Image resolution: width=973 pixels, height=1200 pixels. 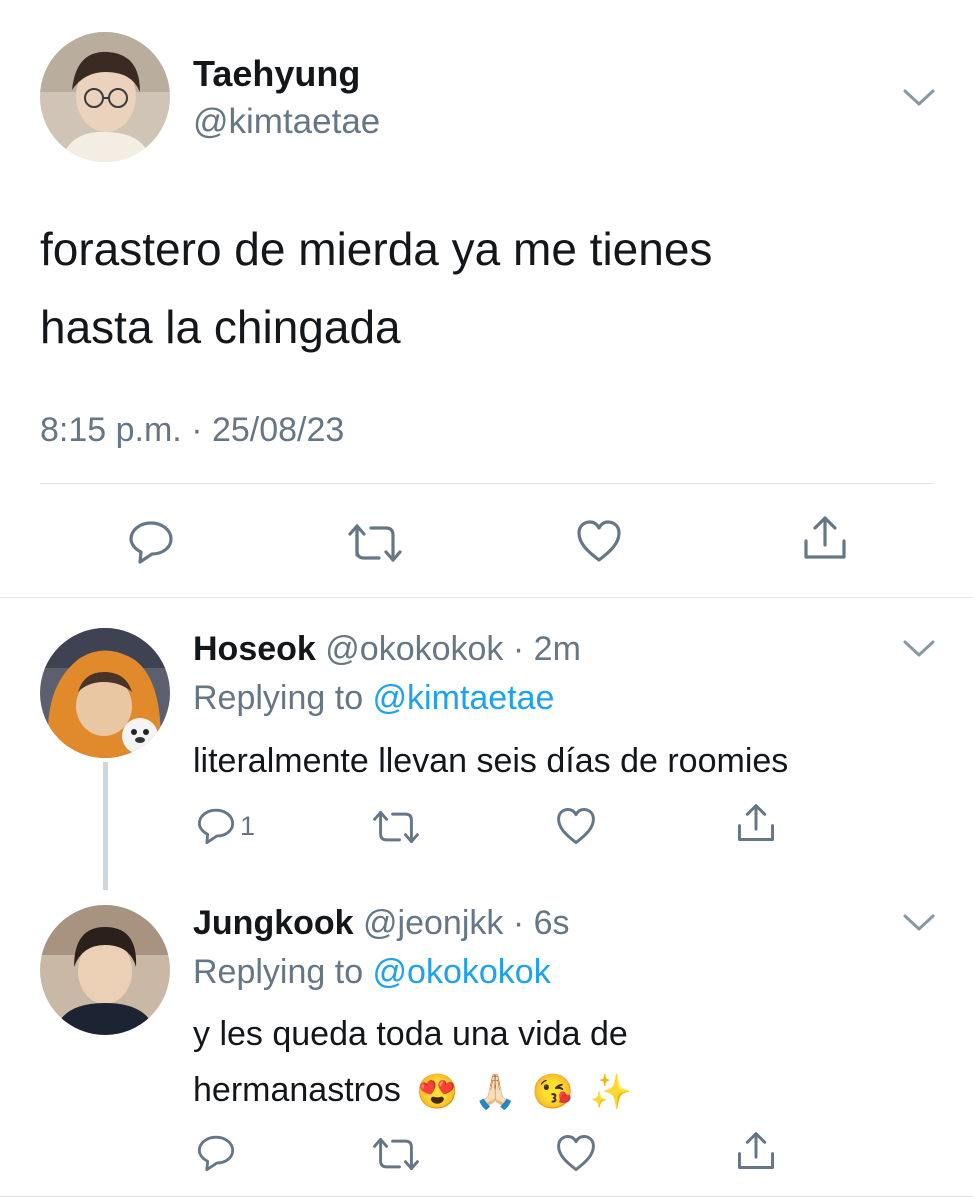 I want to click on reply-text-line1: y les queda toda una vida de, so click(x=410, y=1034).